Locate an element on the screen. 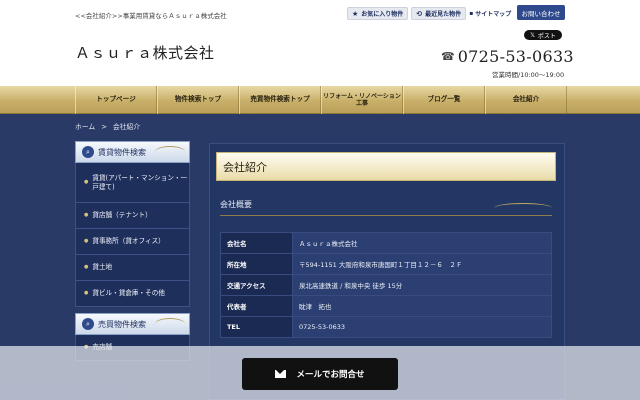 Image resolution: width=640 pixels, height=400 pixels. favorites-link: ★ お気に入り物件 is located at coordinates (378, 13).